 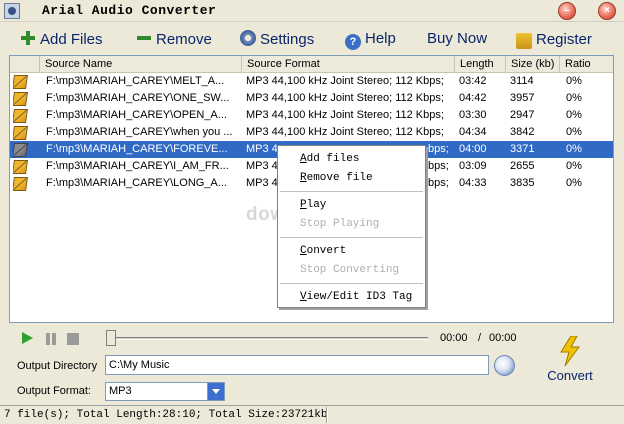 I want to click on cell-length: 04:33, so click(x=473, y=183).